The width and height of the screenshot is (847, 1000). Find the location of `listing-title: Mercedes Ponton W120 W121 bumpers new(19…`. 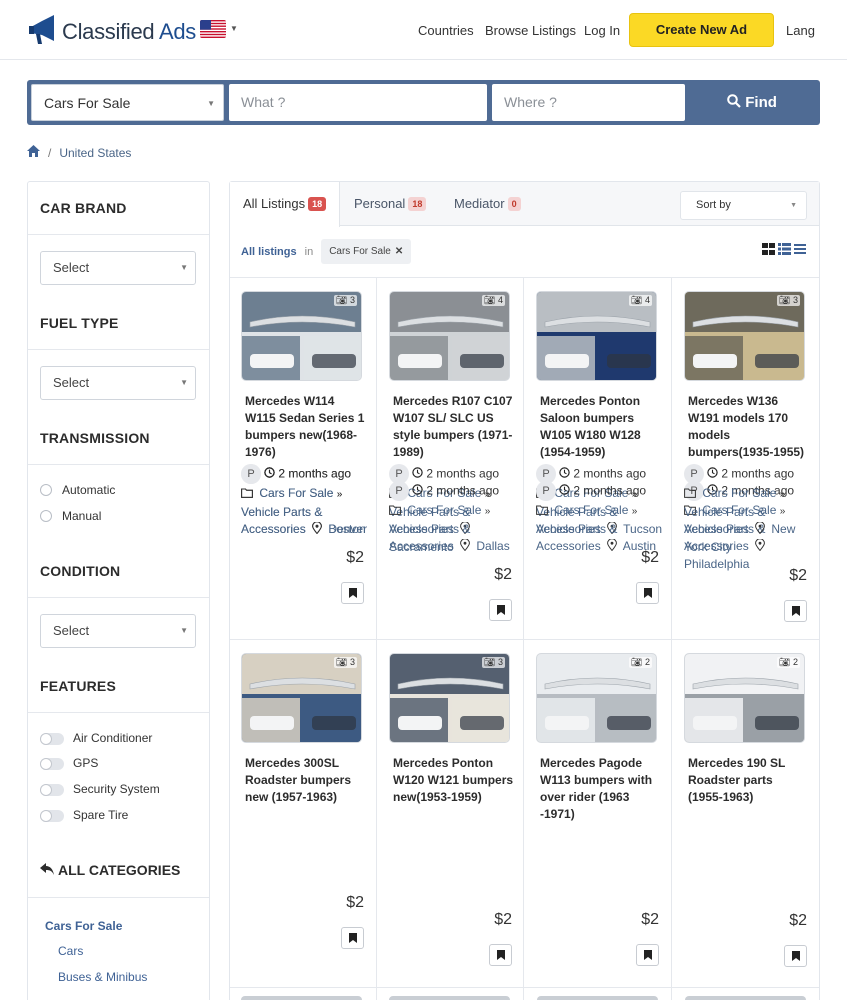

listing-title: Mercedes Ponton W120 W121 bumpers new(19… is located at coordinates (454, 780).